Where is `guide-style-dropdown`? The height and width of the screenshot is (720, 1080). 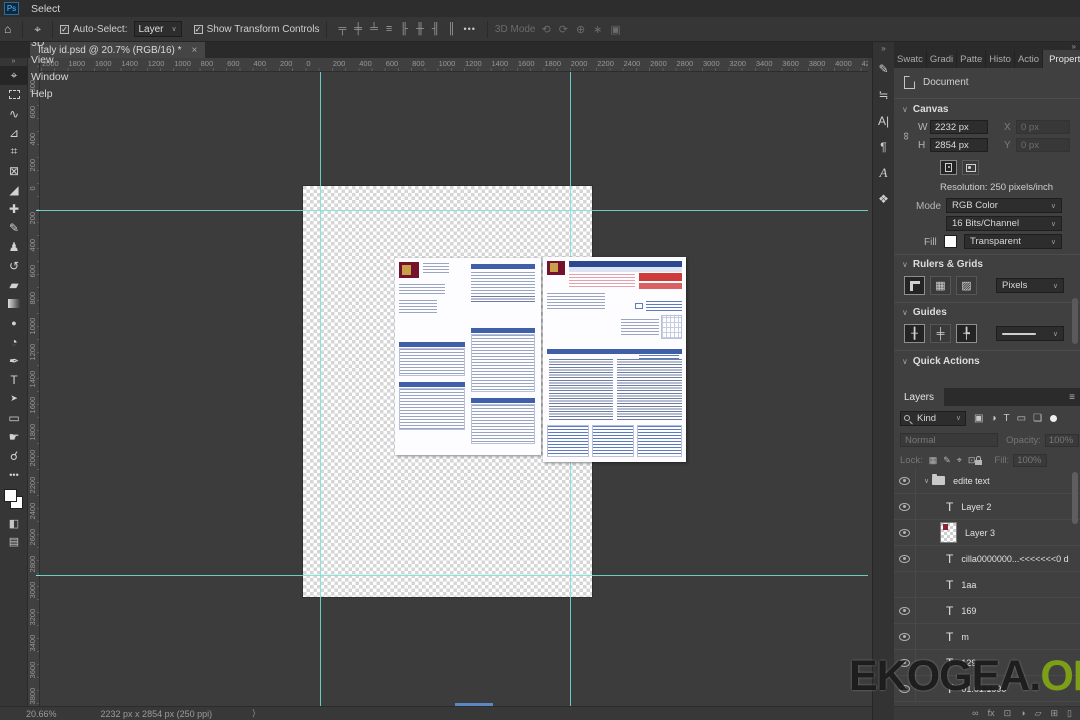 guide-style-dropdown is located at coordinates (1030, 333).